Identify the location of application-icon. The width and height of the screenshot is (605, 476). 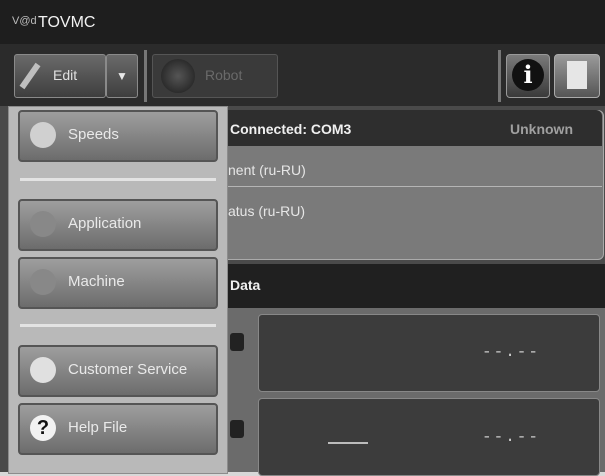
(43, 224).